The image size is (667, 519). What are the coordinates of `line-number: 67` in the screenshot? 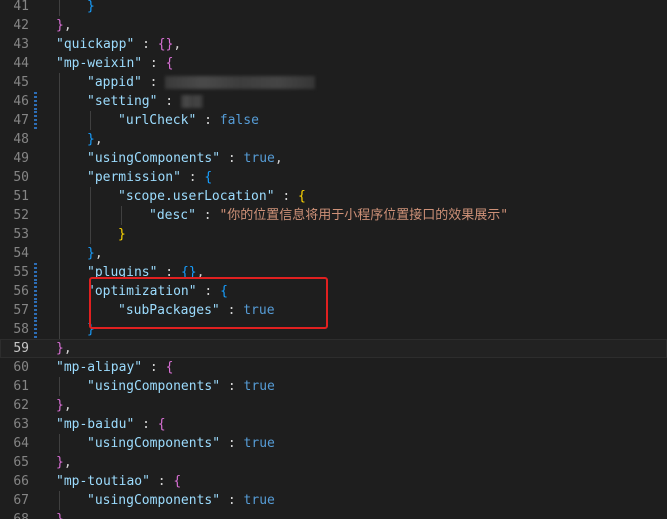 It's located at (21, 500).